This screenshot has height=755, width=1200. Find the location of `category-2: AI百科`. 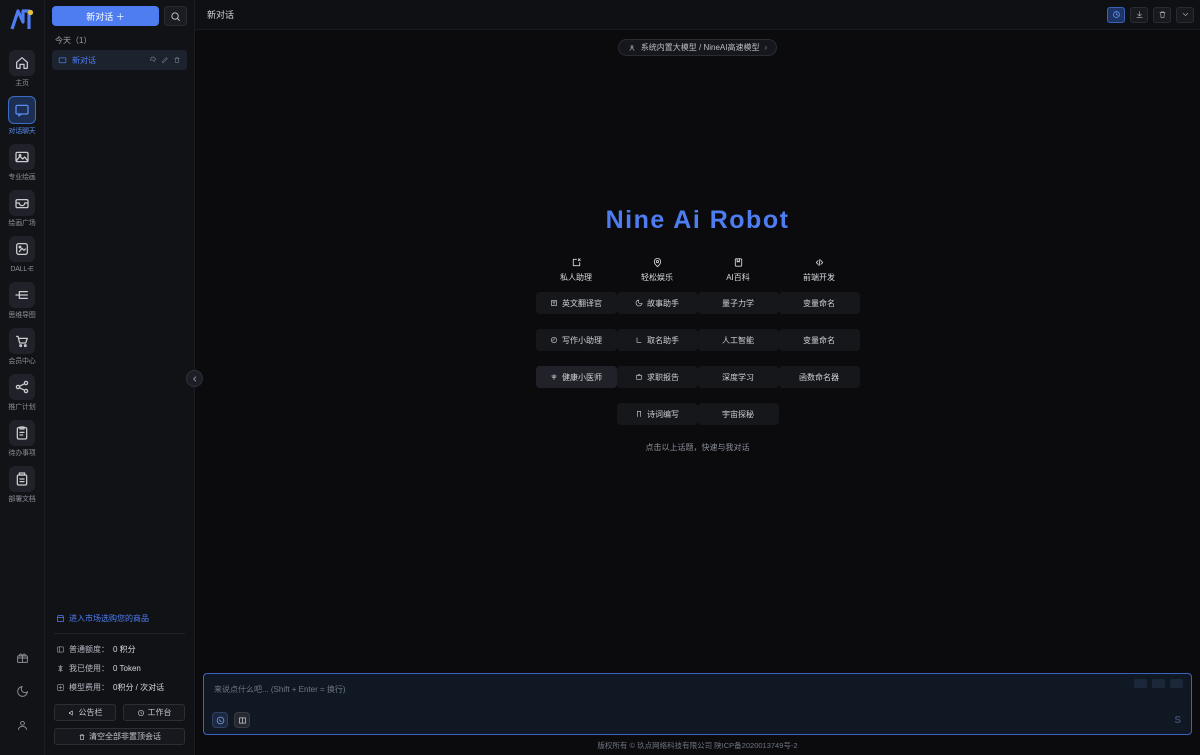

category-2: AI百科 is located at coordinates (738, 274).